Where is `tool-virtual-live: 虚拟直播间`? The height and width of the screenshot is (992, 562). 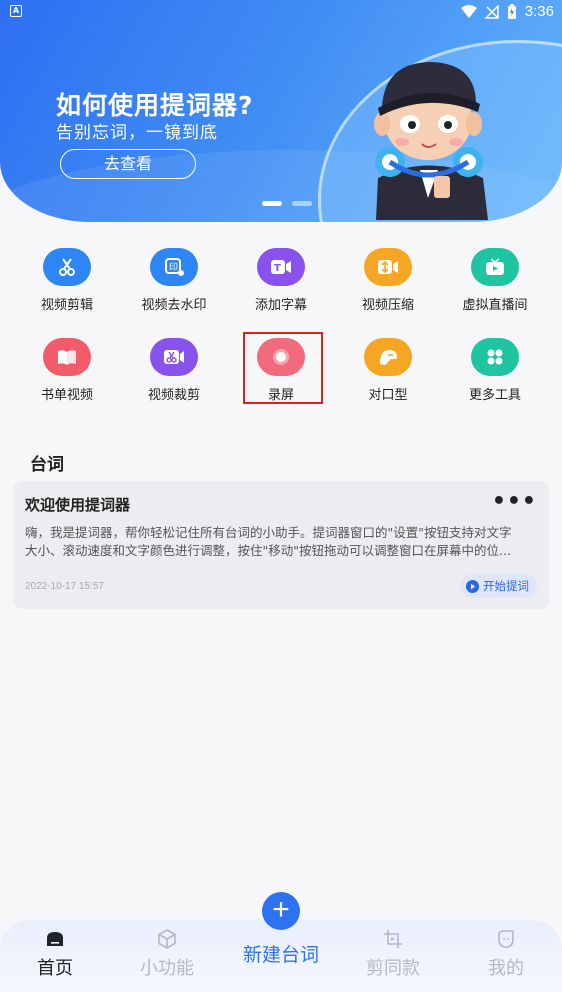
tool-virtual-live: 虚拟直播间 is located at coordinates (495, 276).